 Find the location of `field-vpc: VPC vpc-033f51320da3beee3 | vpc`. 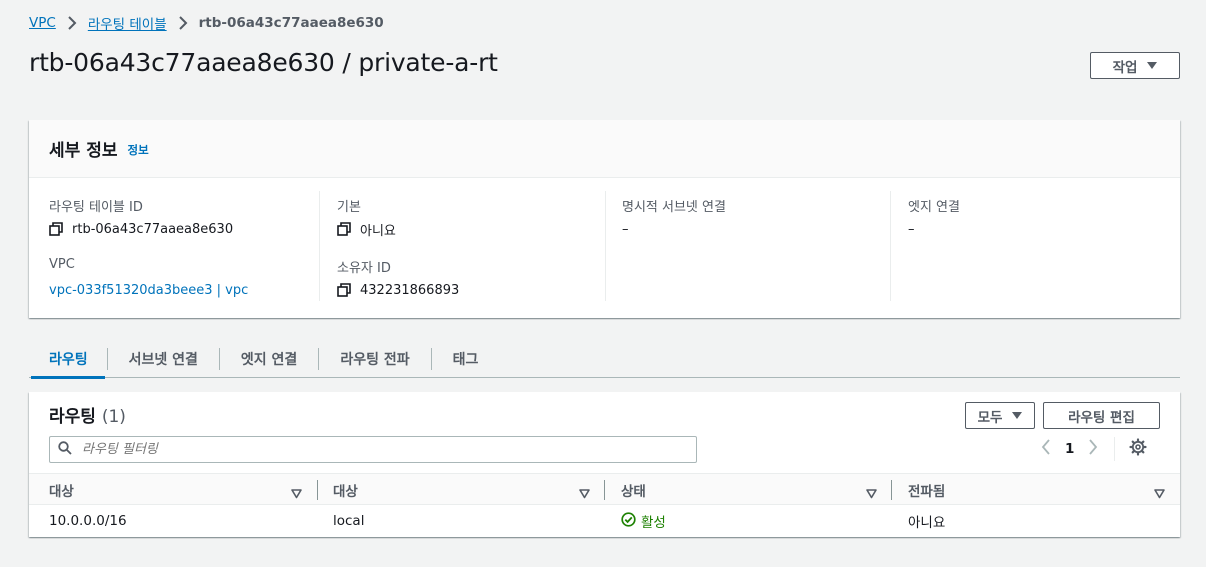

field-vpc: VPC vpc-033f51320da3beee3 | vpc is located at coordinates (148, 279).